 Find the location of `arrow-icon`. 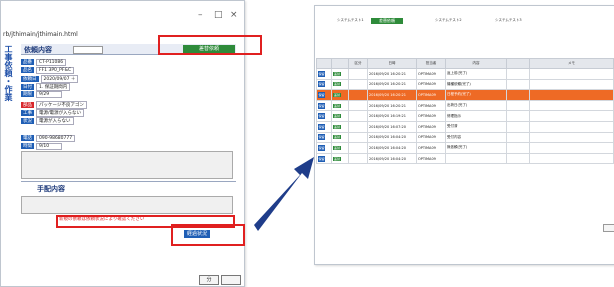

arrow-icon is located at coordinates (284, 194).